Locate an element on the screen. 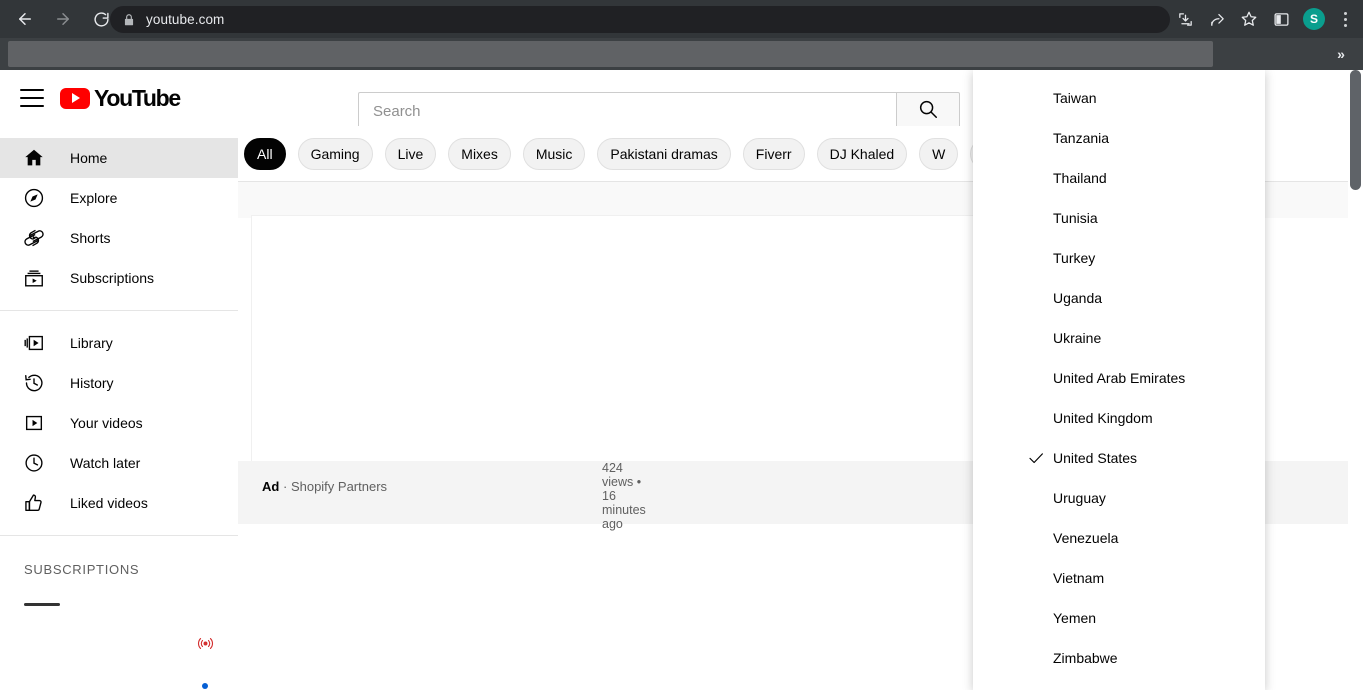  page-scrollbar is located at coordinates (1355, 380).